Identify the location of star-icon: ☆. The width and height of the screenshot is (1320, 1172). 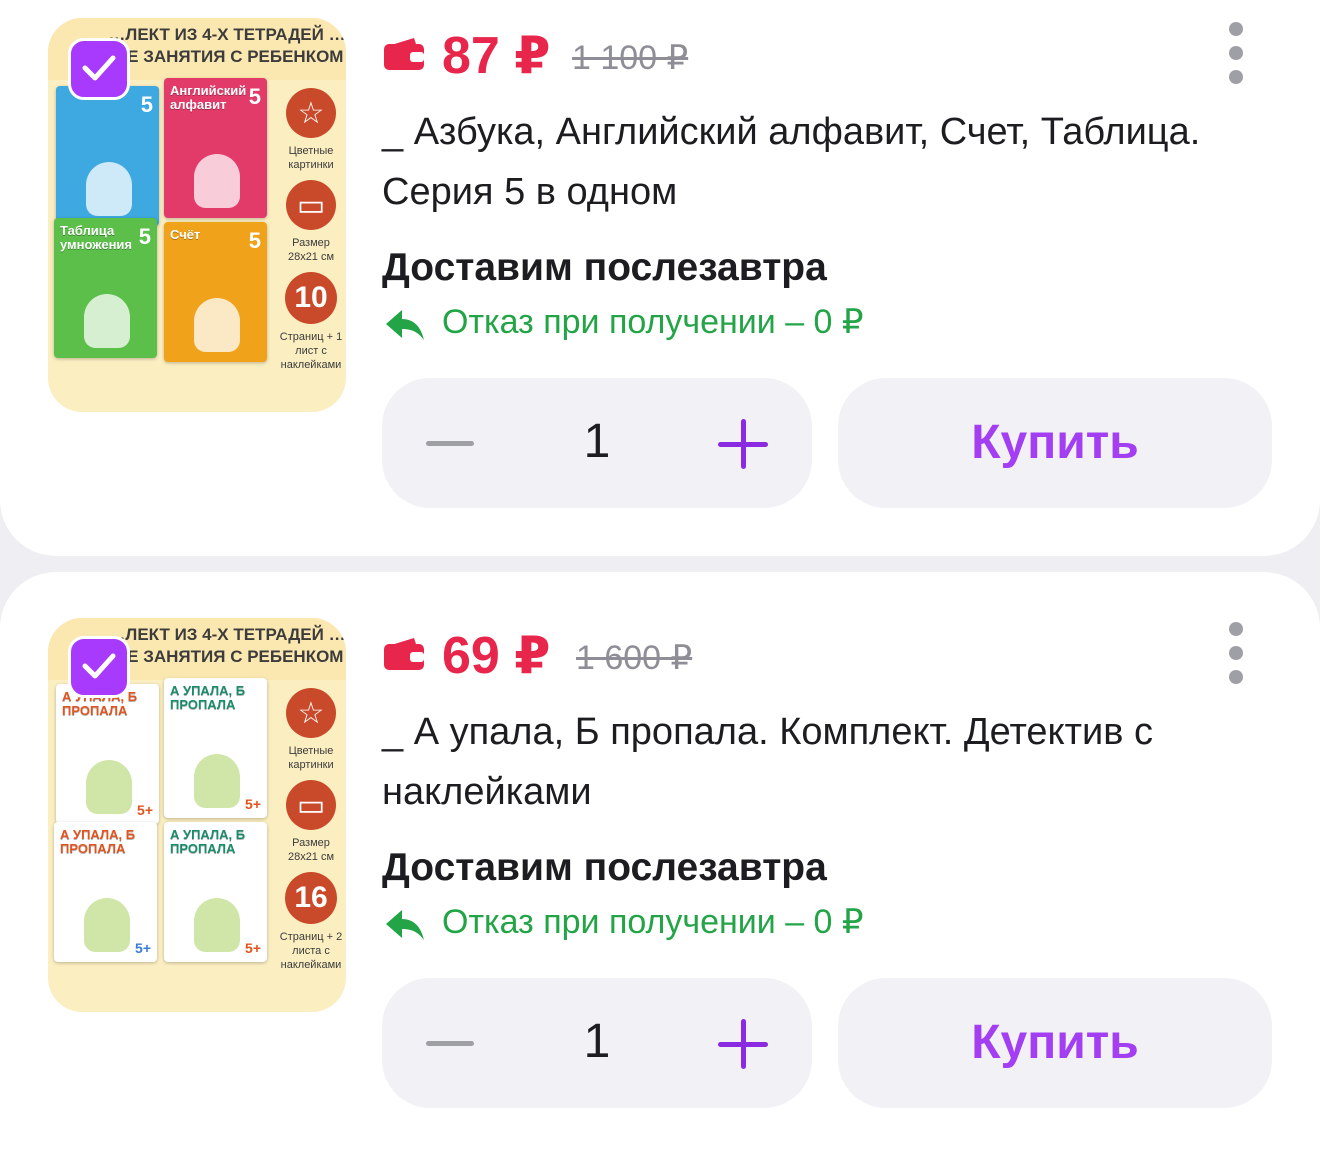
(311, 113).